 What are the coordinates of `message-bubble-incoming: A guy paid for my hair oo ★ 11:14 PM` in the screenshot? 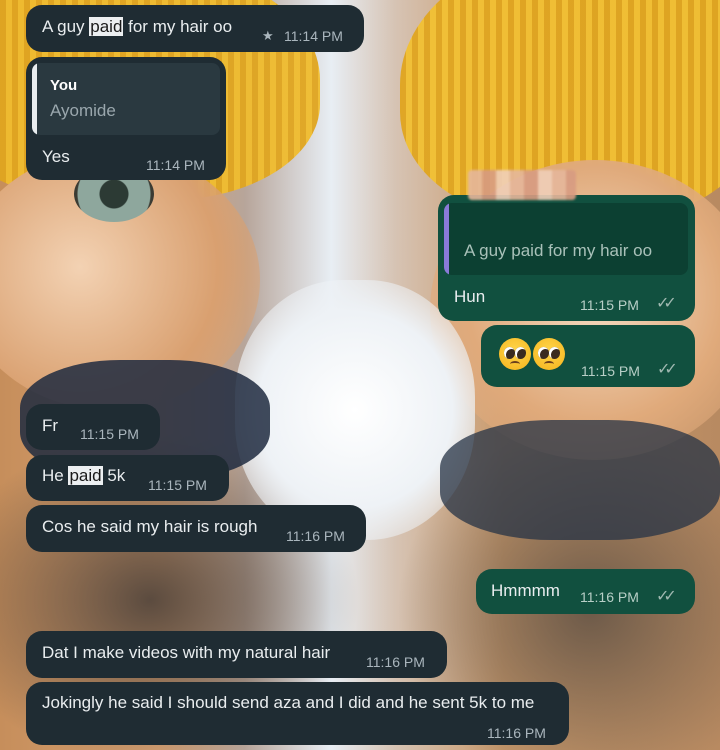 It's located at (195, 28).